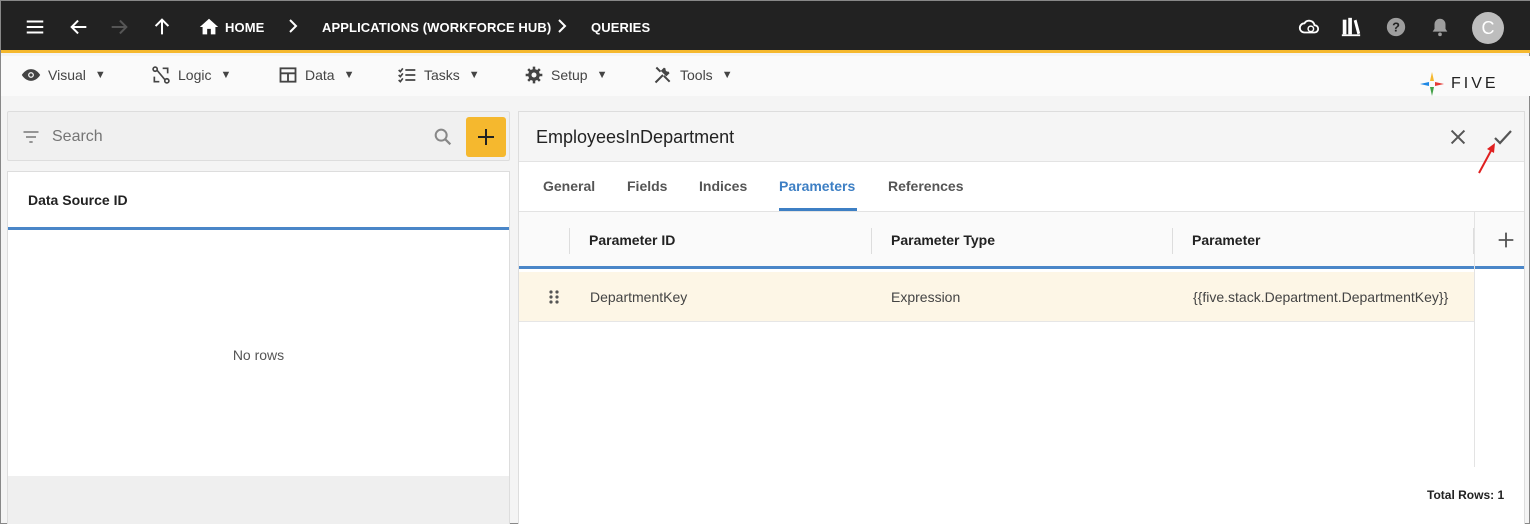 This screenshot has height=524, width=1530. I want to click on filter-icon, so click(31, 137).